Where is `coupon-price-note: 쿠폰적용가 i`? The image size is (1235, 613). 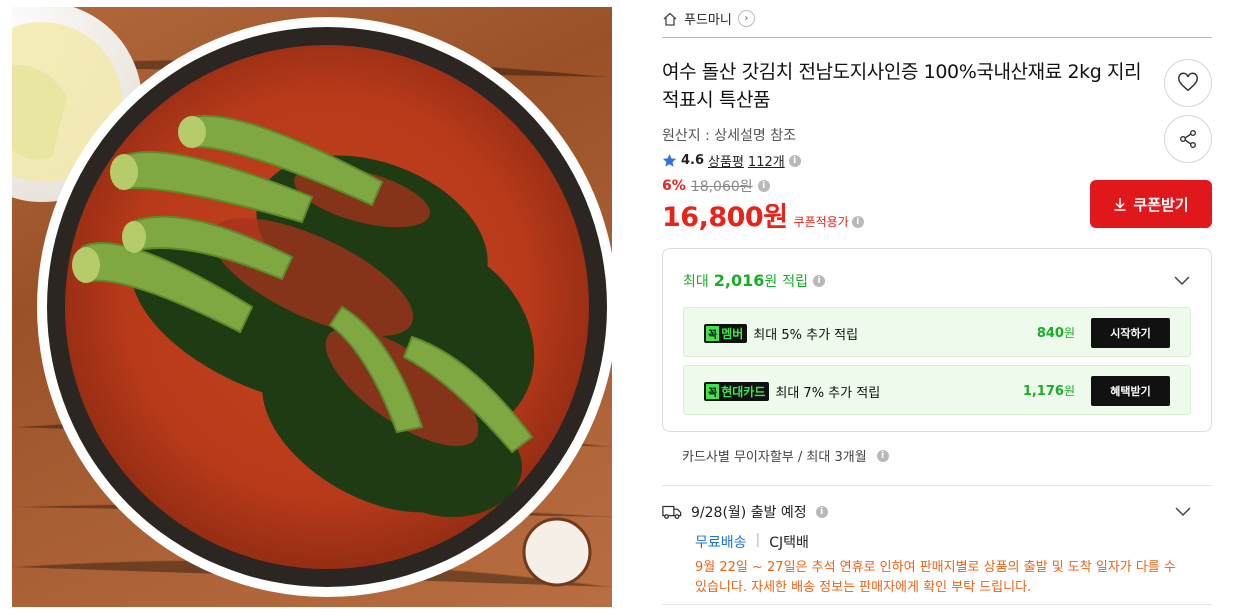
coupon-price-note: 쿠폰적용가 i is located at coordinates (829, 221).